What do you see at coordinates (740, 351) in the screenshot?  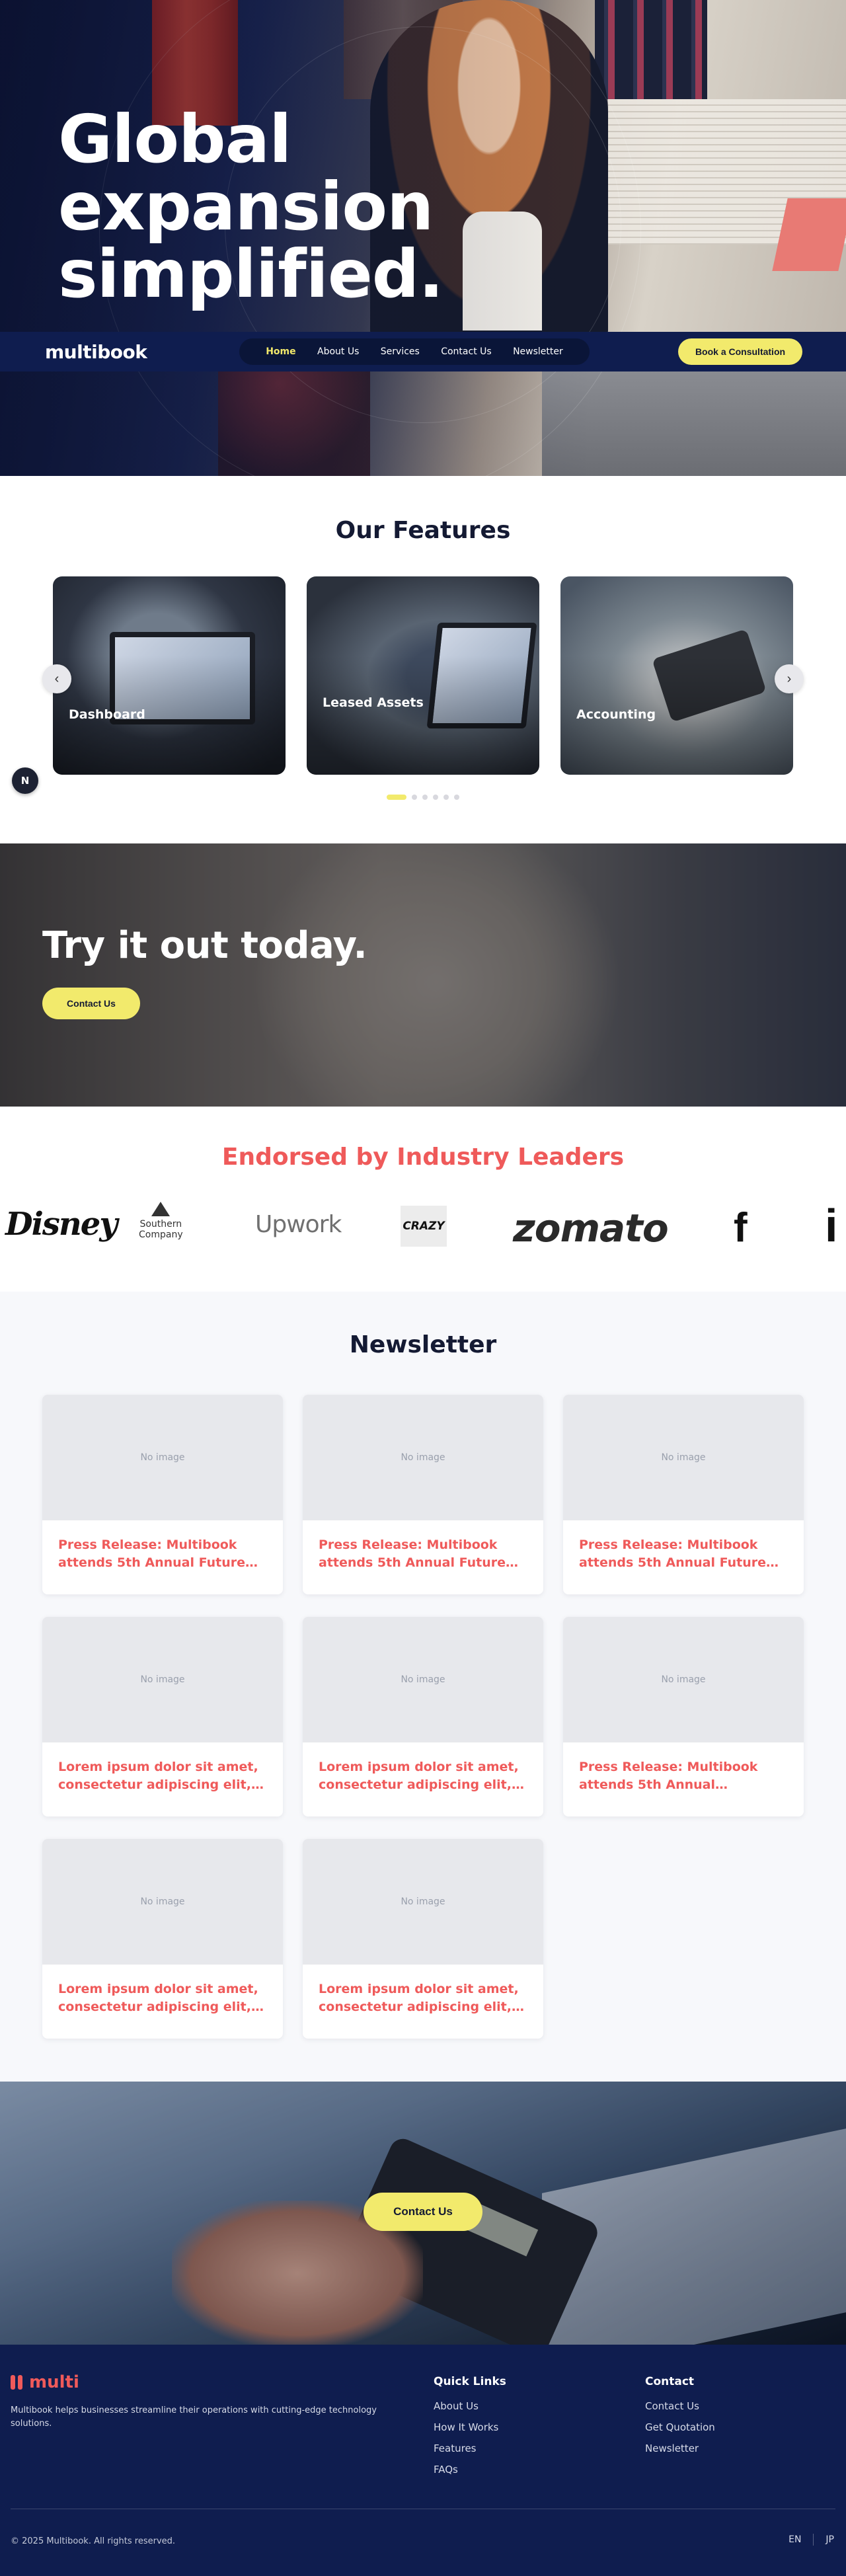 I see `book-consultation-button: Book a Consultation` at bounding box center [740, 351].